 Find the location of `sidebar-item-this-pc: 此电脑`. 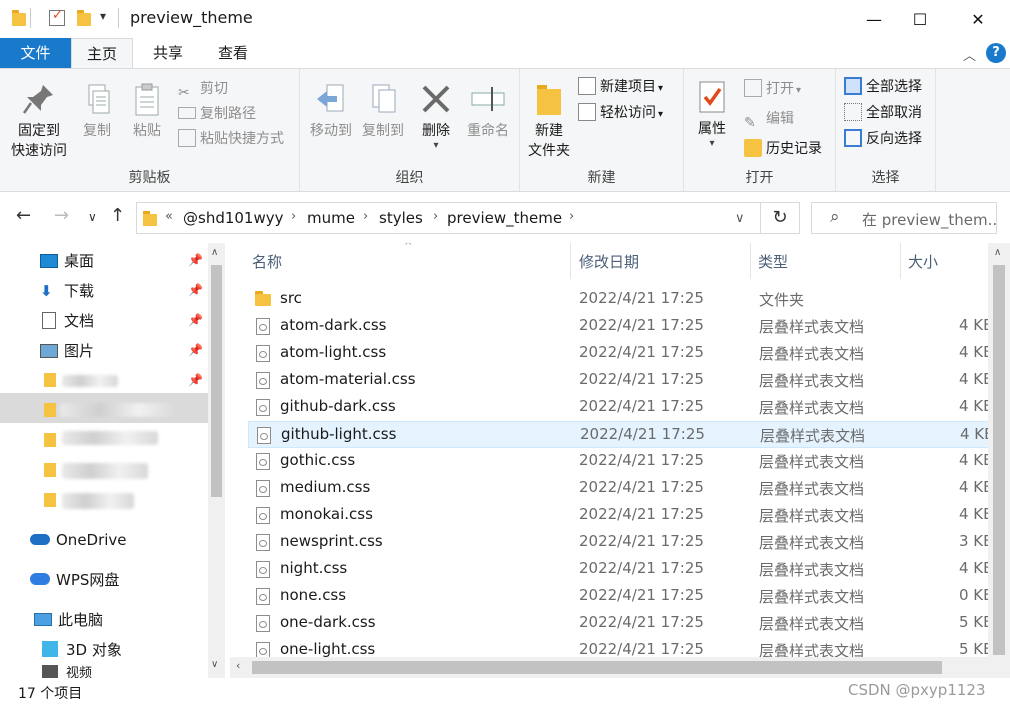

sidebar-item-this-pc: 此电脑 is located at coordinates (68, 620).